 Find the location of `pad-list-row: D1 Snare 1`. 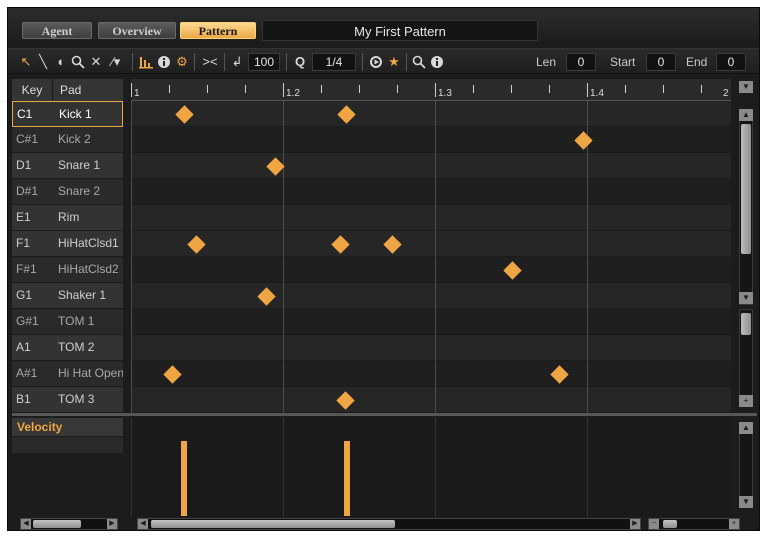

pad-list-row: D1 Snare 1 is located at coordinates (67, 166).